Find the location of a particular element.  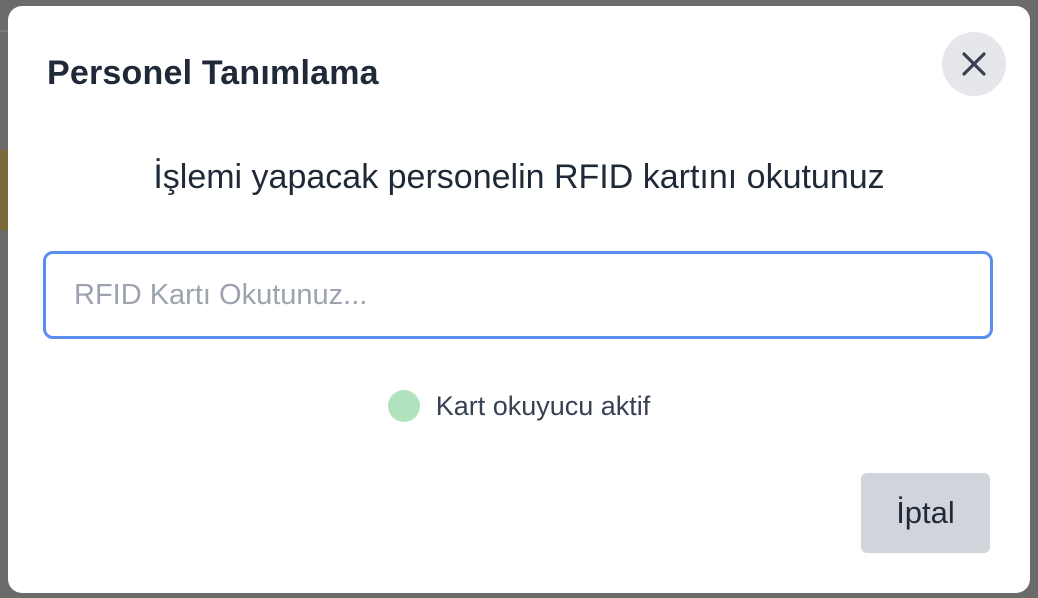

rfid-card-input is located at coordinates (518, 295).